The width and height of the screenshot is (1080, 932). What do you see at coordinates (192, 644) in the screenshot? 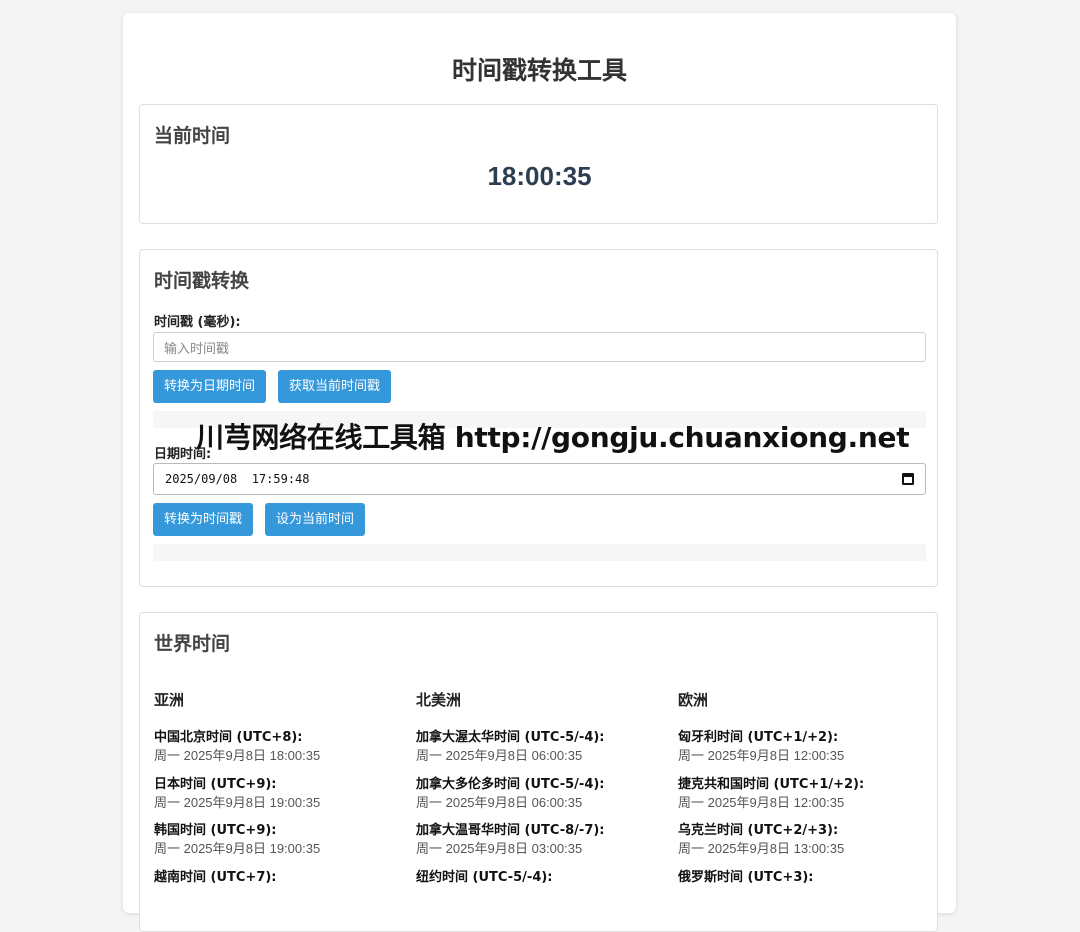
I see `world-time-title: 世界时间` at bounding box center [192, 644].